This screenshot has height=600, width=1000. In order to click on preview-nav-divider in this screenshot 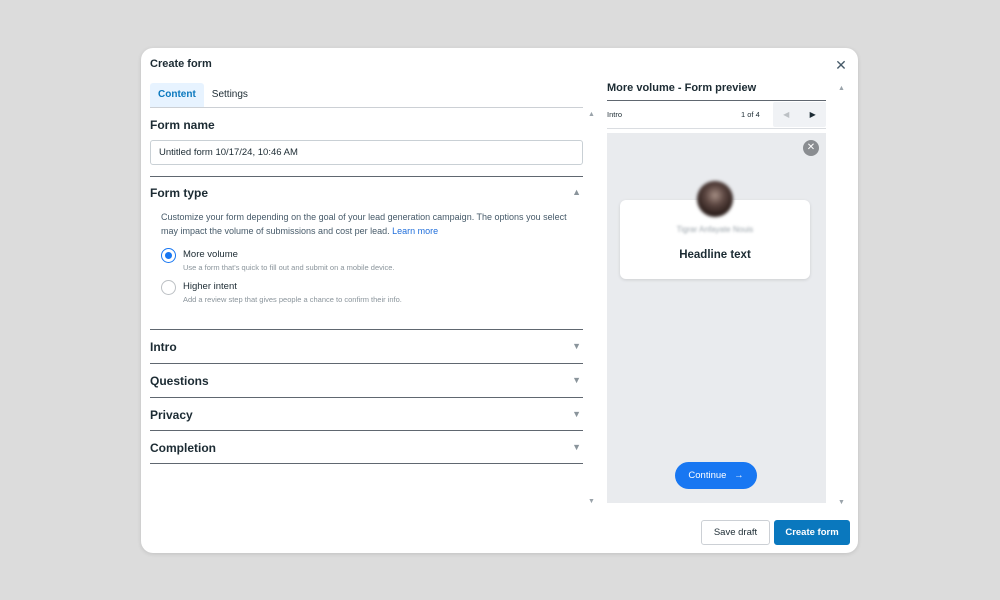, I will do `click(716, 128)`.